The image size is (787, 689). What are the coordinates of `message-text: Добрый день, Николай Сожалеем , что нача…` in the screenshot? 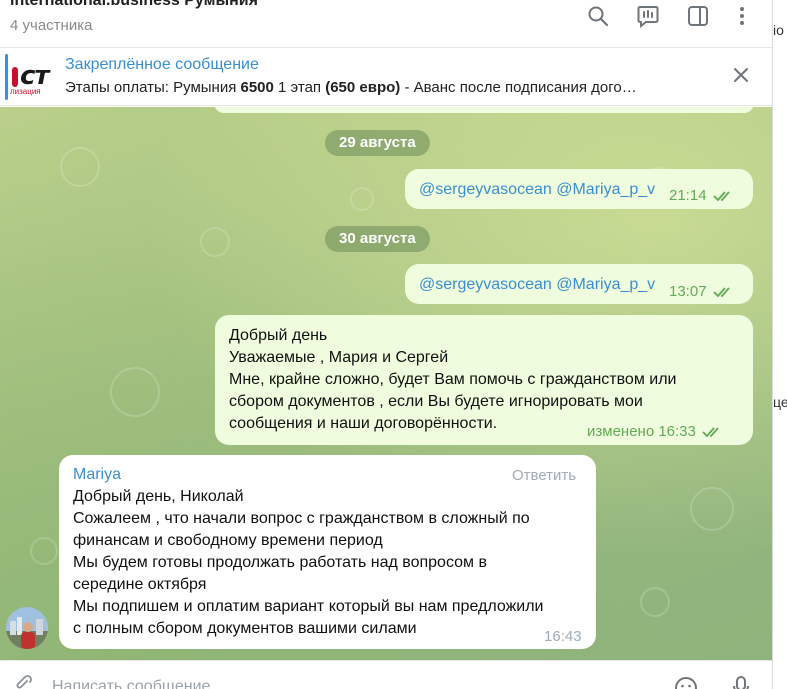 It's located at (308, 562).